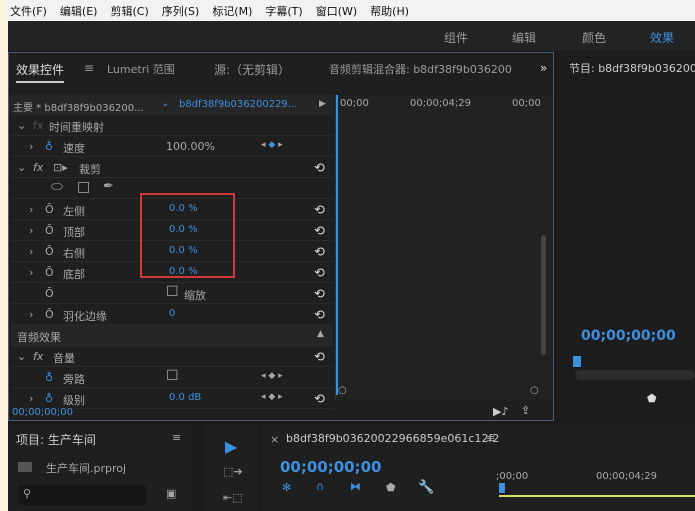 The width and height of the screenshot is (695, 511). I want to click on track-select-tool-icon: ⬚➔, so click(233, 471).